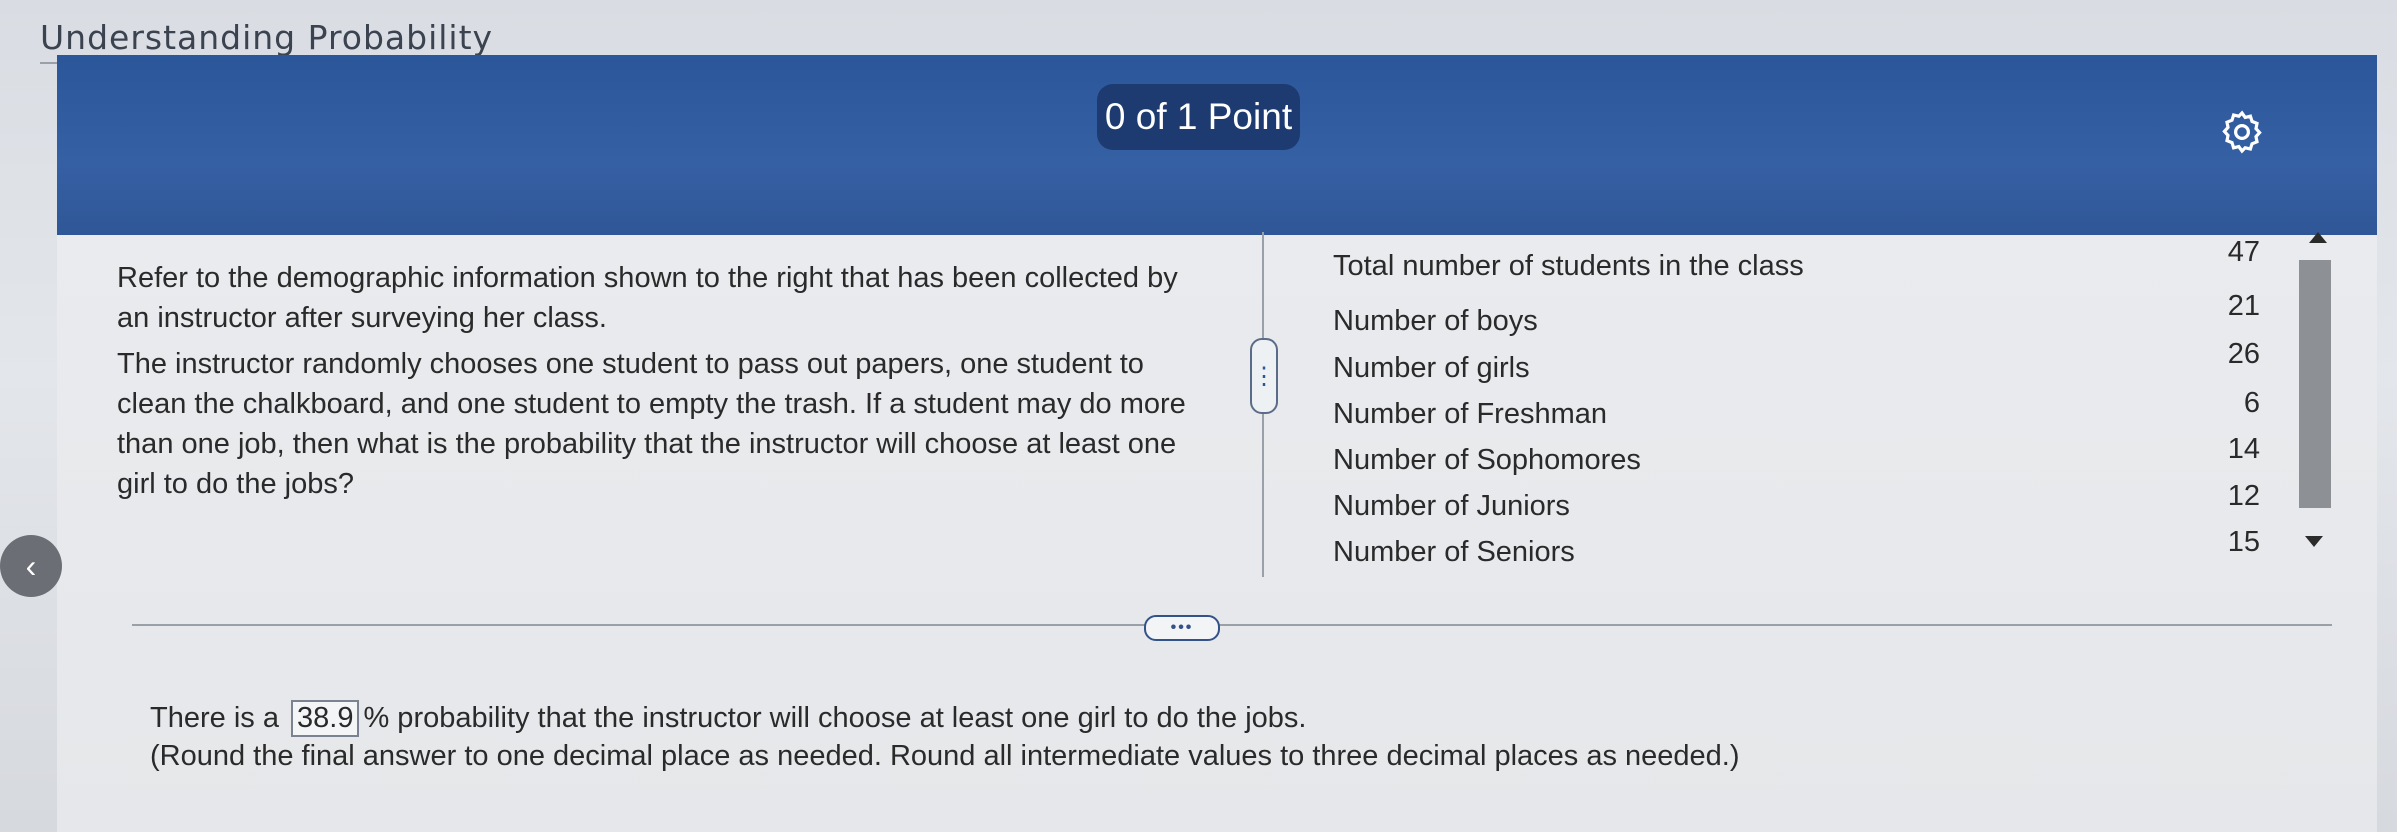 The image size is (2397, 832). I want to click on demographic-value: 12, so click(2243, 496).